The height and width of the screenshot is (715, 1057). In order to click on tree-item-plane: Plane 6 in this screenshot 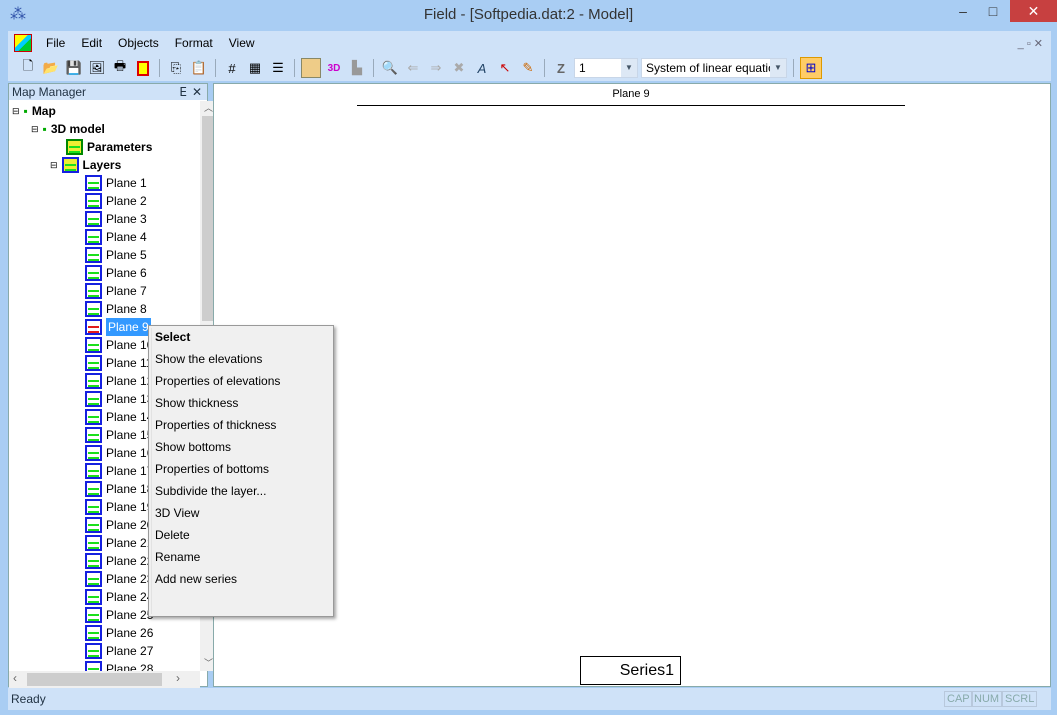, I will do `click(116, 273)`.